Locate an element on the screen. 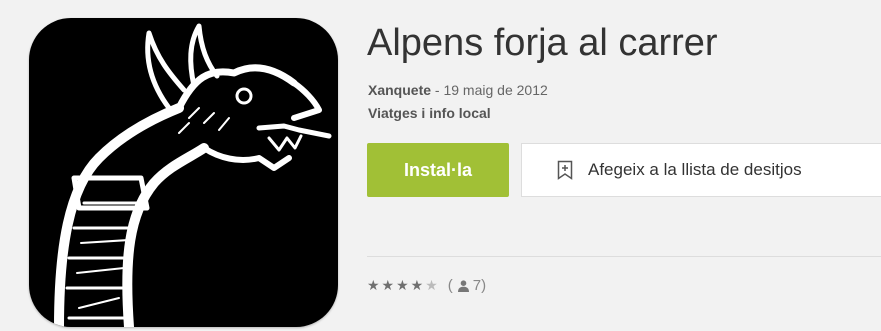  install-button: Instal·la is located at coordinates (438, 170).